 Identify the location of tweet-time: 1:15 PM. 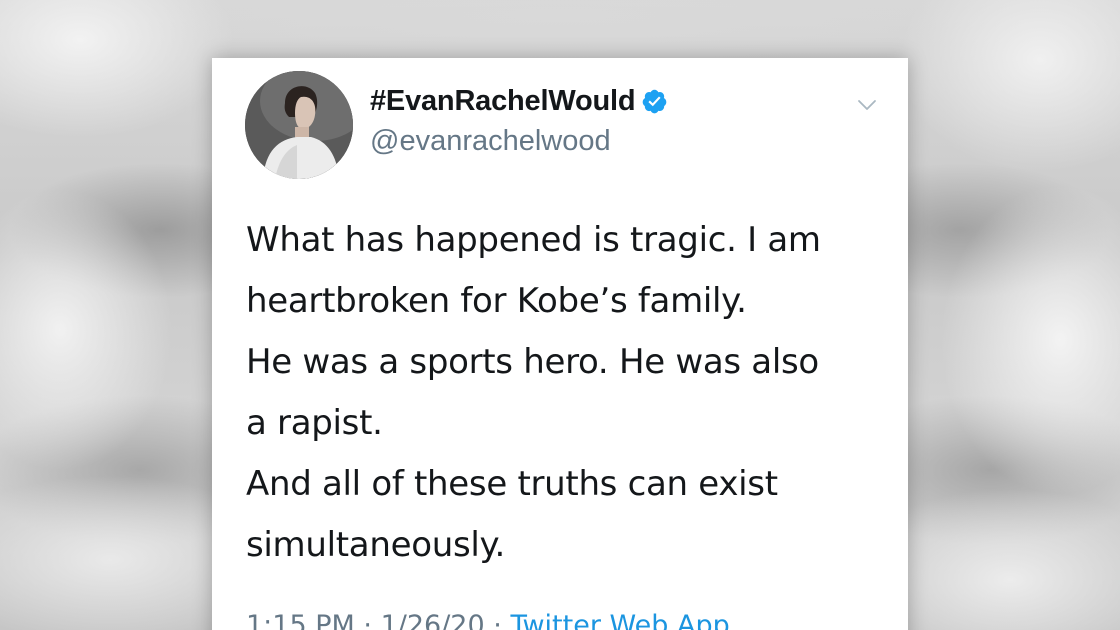
(300, 620).